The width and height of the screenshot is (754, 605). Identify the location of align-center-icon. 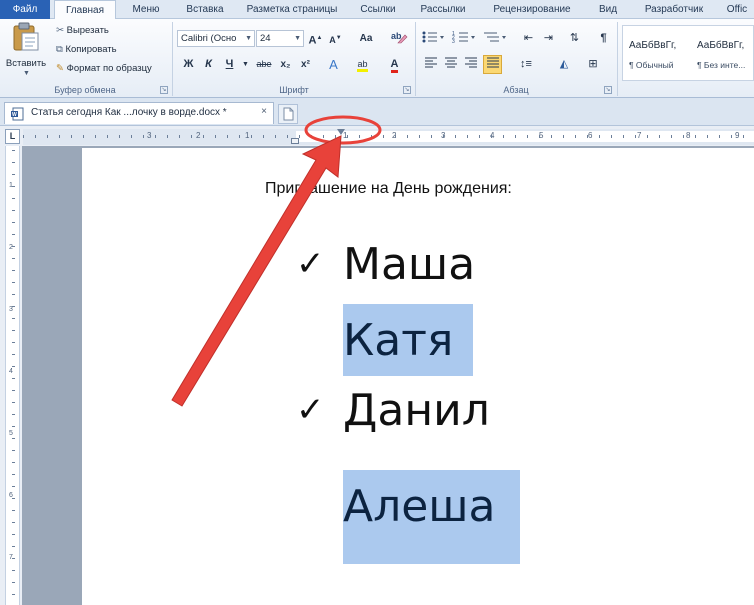
(450, 64).